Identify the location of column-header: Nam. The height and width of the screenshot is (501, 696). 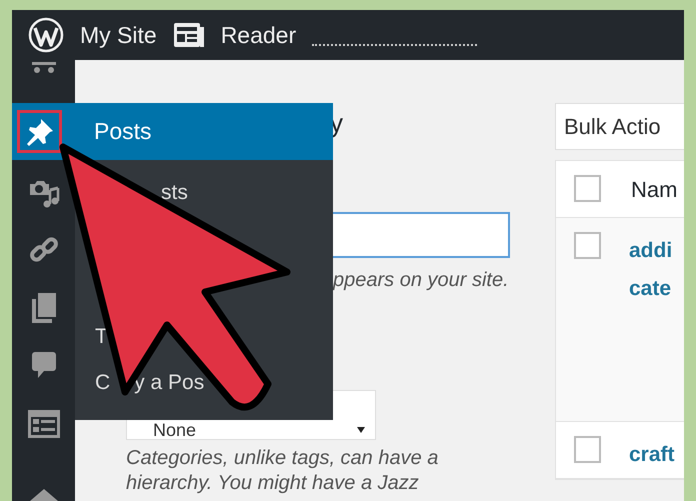
(654, 190).